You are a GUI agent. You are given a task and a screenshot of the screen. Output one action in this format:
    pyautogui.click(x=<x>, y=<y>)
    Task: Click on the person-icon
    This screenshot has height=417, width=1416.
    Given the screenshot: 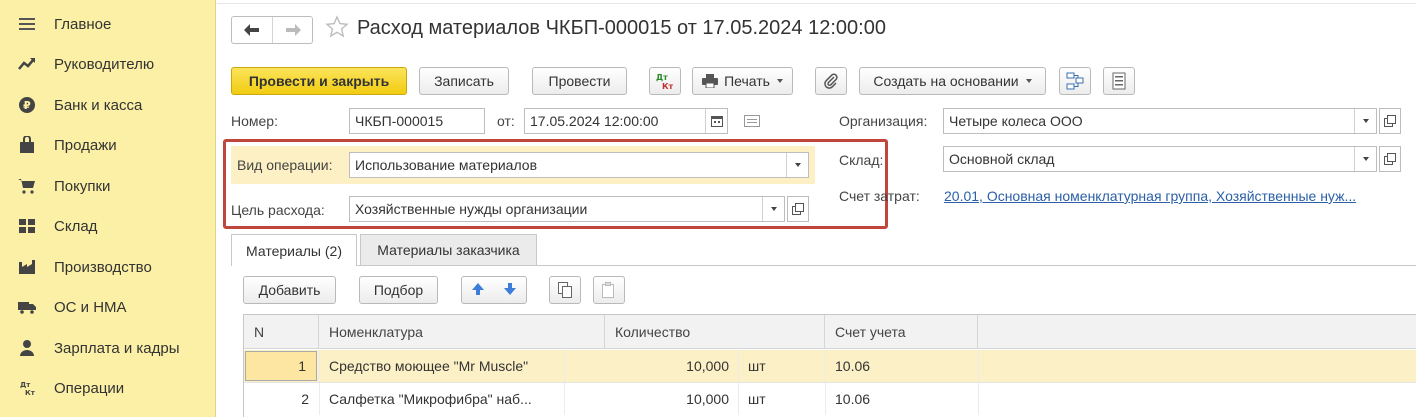 What is the action you would take?
    pyautogui.click(x=27, y=348)
    